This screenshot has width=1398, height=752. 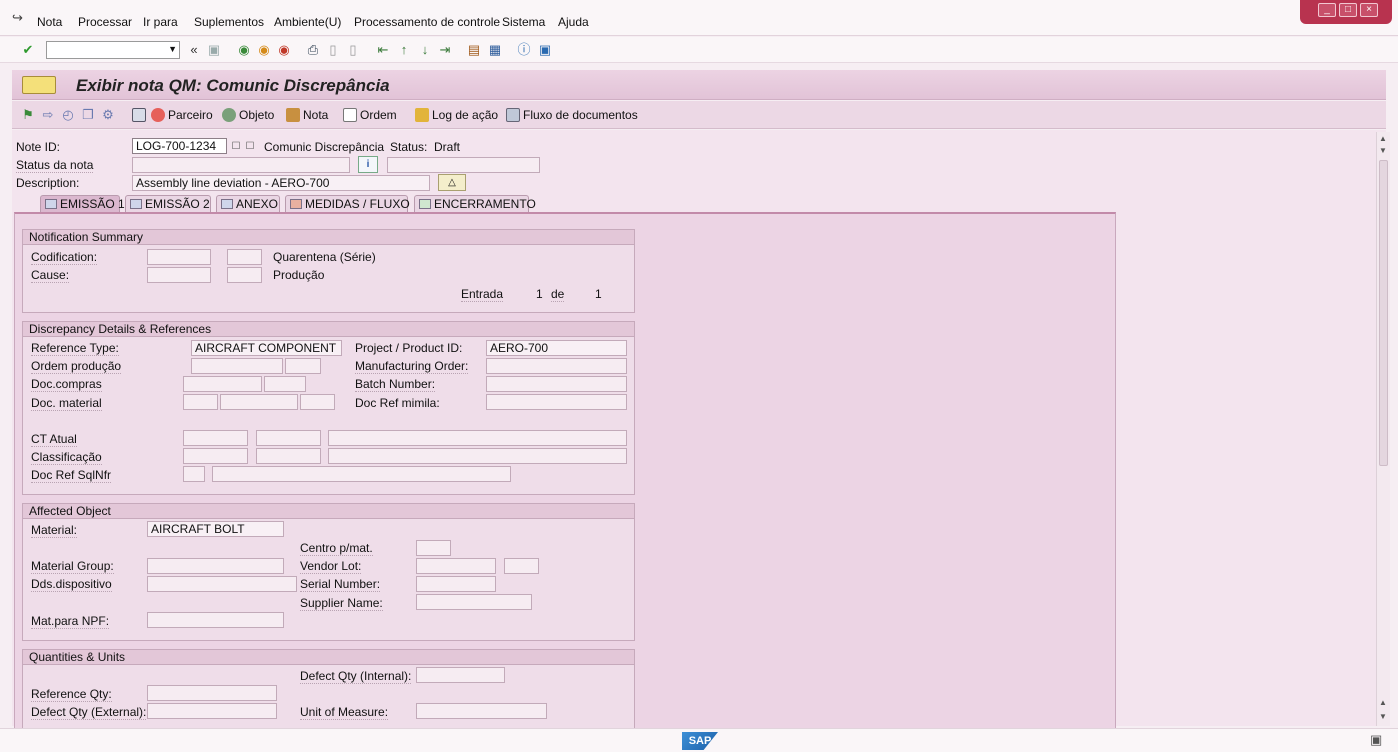 I want to click on reference-qty-field, so click(x=212, y=693).